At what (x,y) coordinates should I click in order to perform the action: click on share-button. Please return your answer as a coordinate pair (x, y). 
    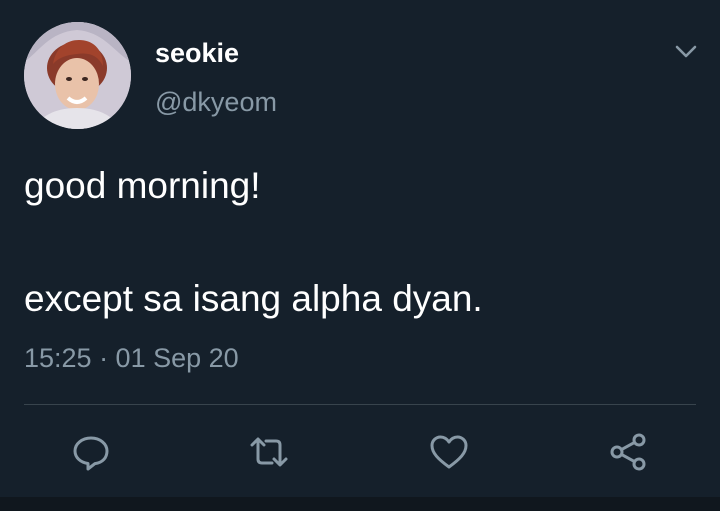
    Looking at the image, I should click on (628, 452).